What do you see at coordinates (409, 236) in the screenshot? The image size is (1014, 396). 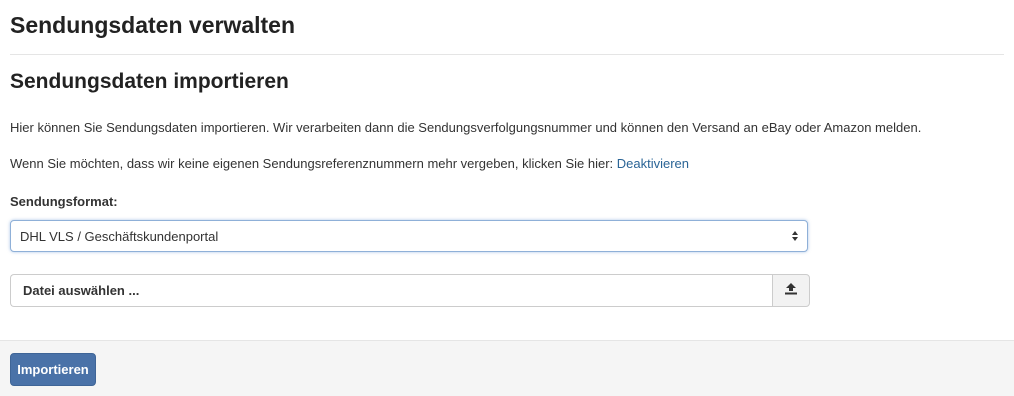 I see `format-select: DHL VLS / Geschäftskundenportal` at bounding box center [409, 236].